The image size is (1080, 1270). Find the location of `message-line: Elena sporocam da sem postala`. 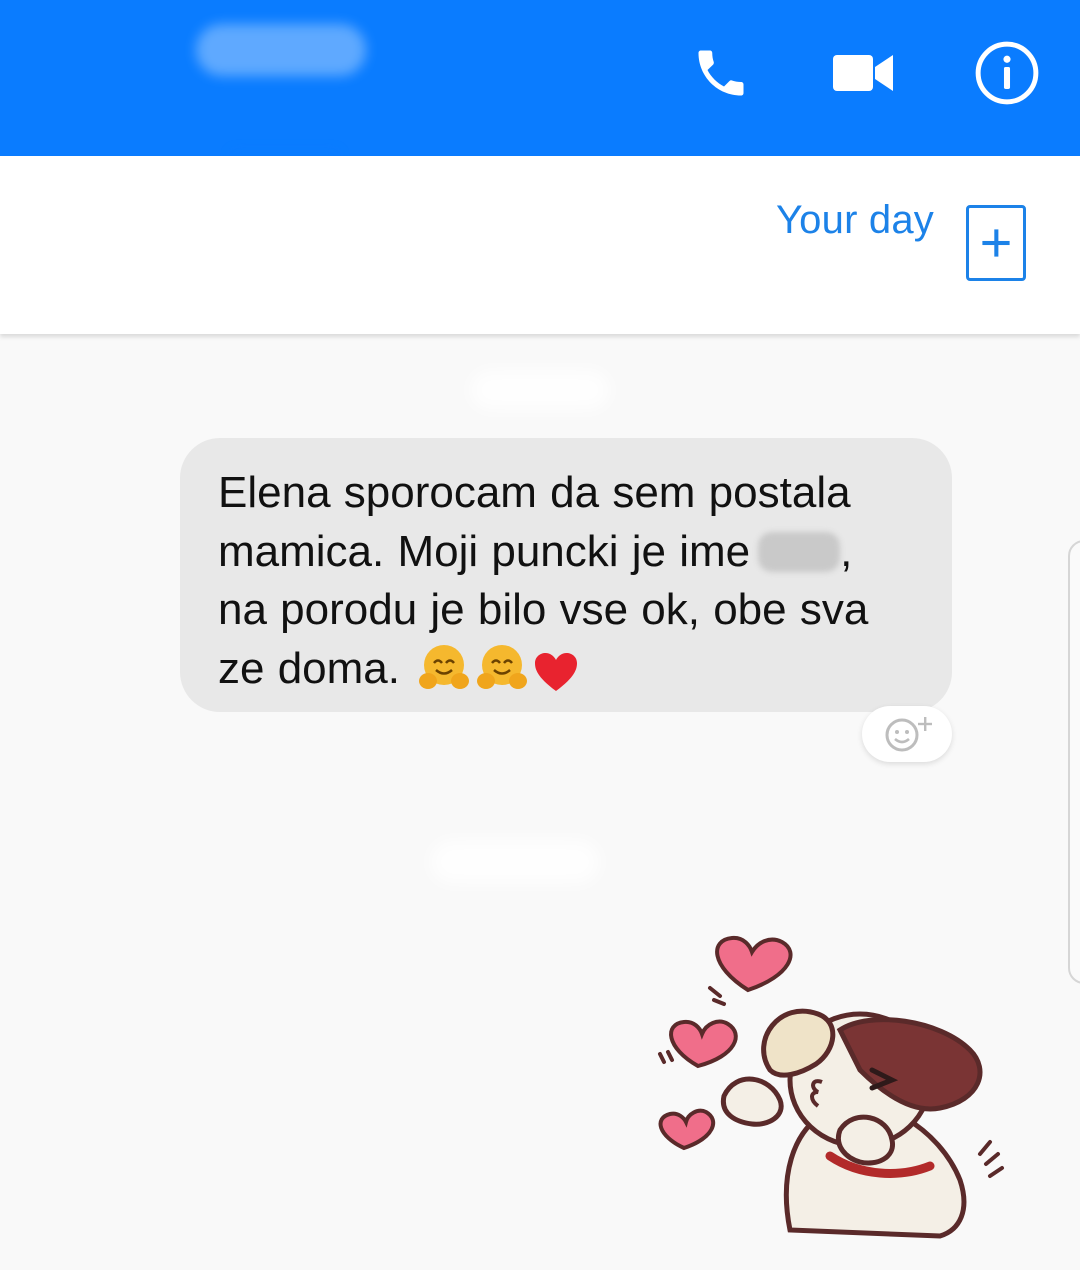

message-line: Elena sporocam da sem postala is located at coordinates (534, 492).